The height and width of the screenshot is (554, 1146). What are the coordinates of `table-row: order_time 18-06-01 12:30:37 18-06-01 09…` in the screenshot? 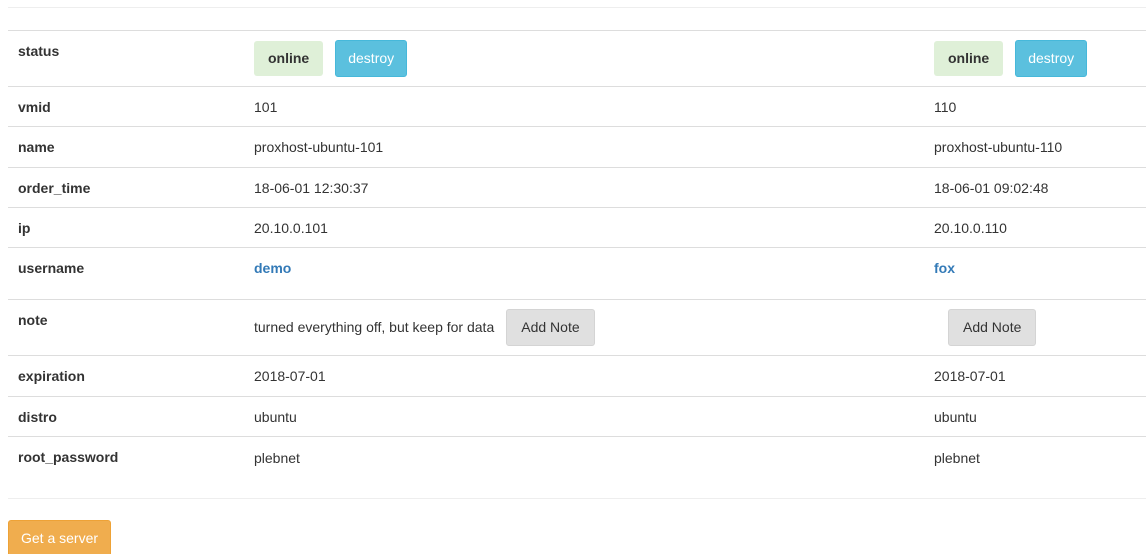 It's located at (577, 187).